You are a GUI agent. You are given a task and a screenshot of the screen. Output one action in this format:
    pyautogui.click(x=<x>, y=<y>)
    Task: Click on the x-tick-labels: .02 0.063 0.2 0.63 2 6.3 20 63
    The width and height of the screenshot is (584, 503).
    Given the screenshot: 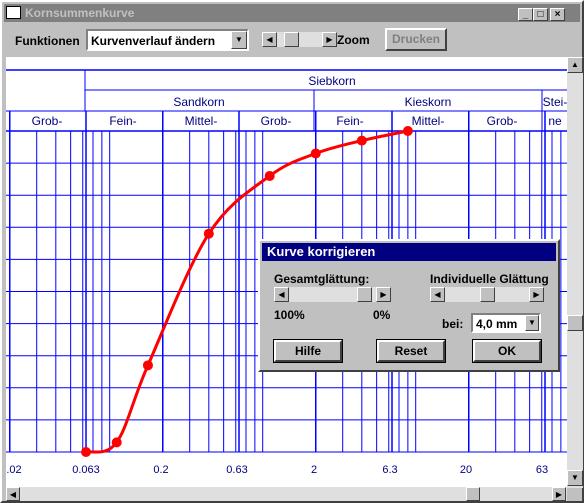 What is the action you would take?
    pyautogui.click(x=277, y=470)
    